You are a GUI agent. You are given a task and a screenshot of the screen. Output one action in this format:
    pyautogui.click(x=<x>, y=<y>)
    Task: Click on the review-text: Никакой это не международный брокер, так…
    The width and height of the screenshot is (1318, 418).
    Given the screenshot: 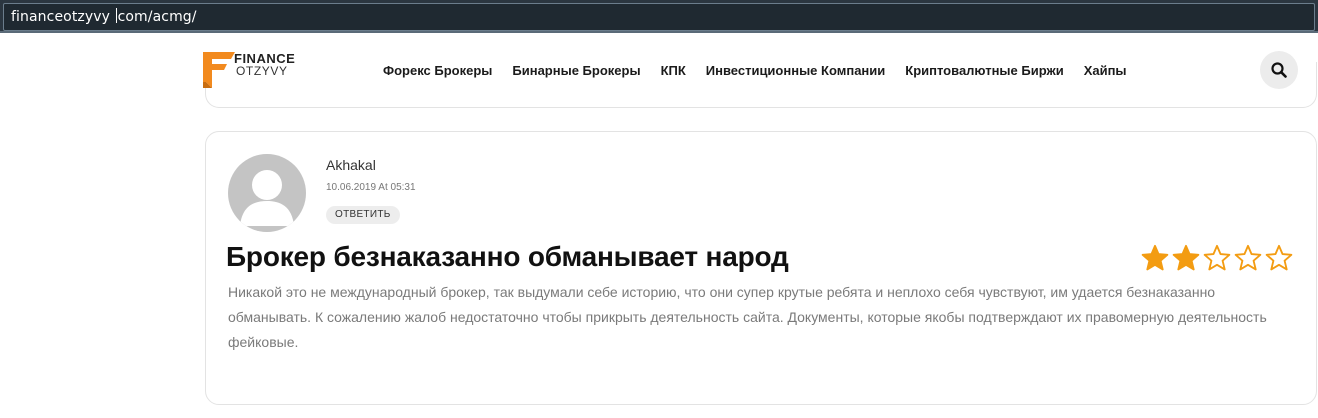 What is the action you would take?
    pyautogui.click(x=747, y=317)
    